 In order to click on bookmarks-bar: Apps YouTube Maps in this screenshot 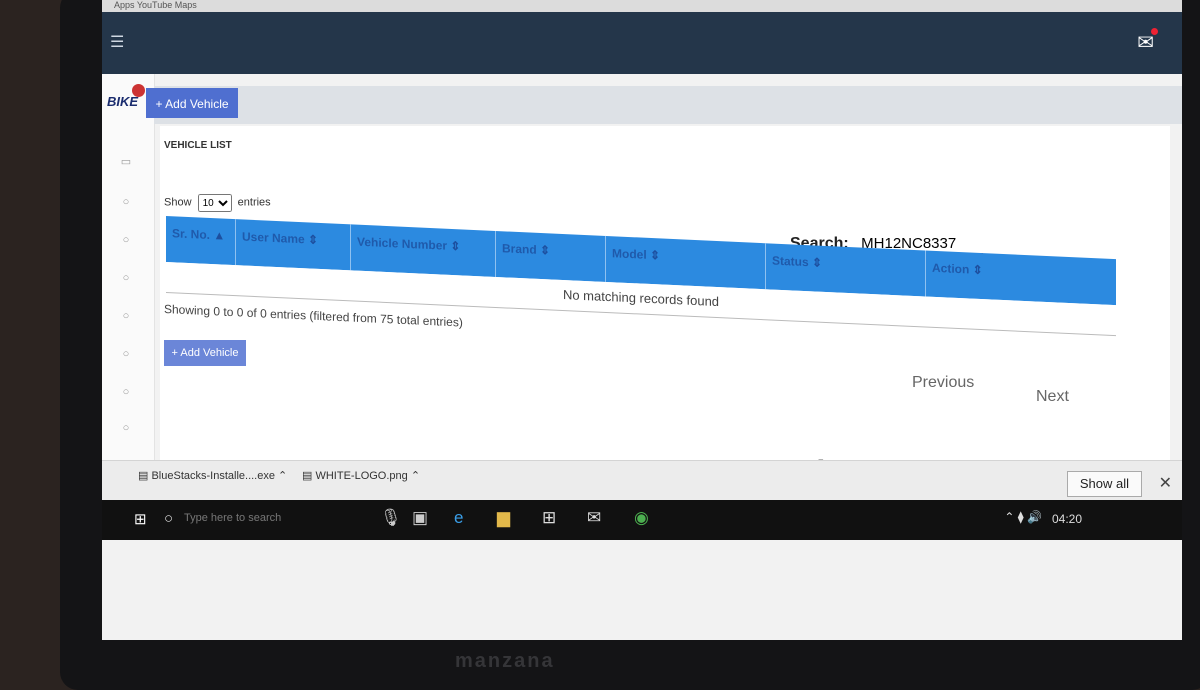, I will do `click(642, 6)`.